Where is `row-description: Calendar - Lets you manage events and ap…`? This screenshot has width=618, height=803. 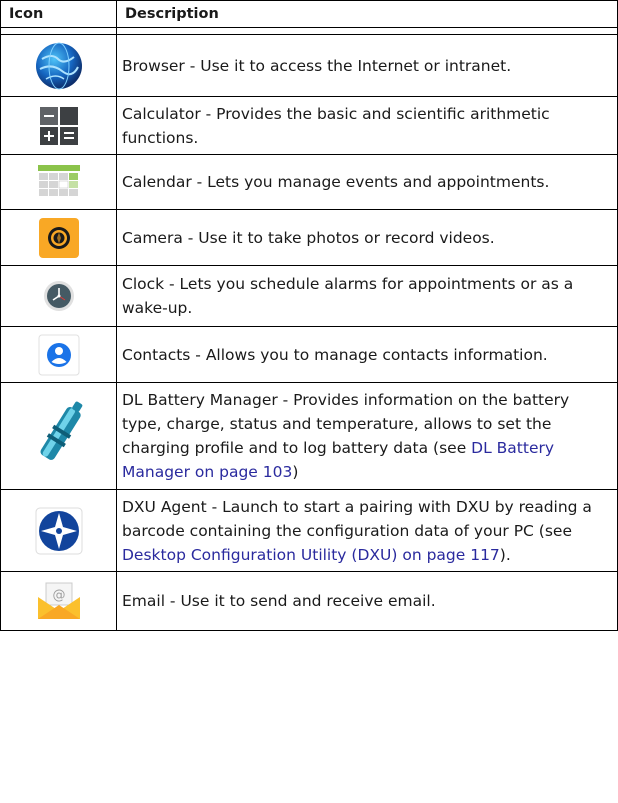 row-description: Calendar - Lets you manage events and ap… is located at coordinates (367, 182).